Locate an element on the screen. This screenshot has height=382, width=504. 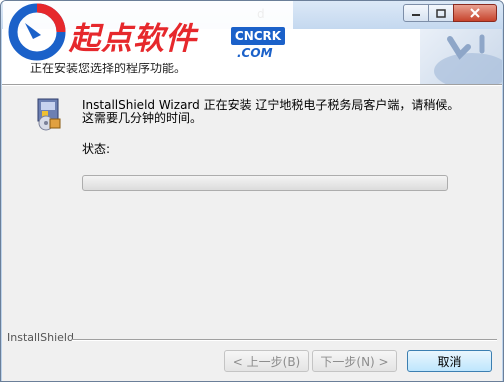
logo-badge: CNCRK is located at coordinates (258, 36).